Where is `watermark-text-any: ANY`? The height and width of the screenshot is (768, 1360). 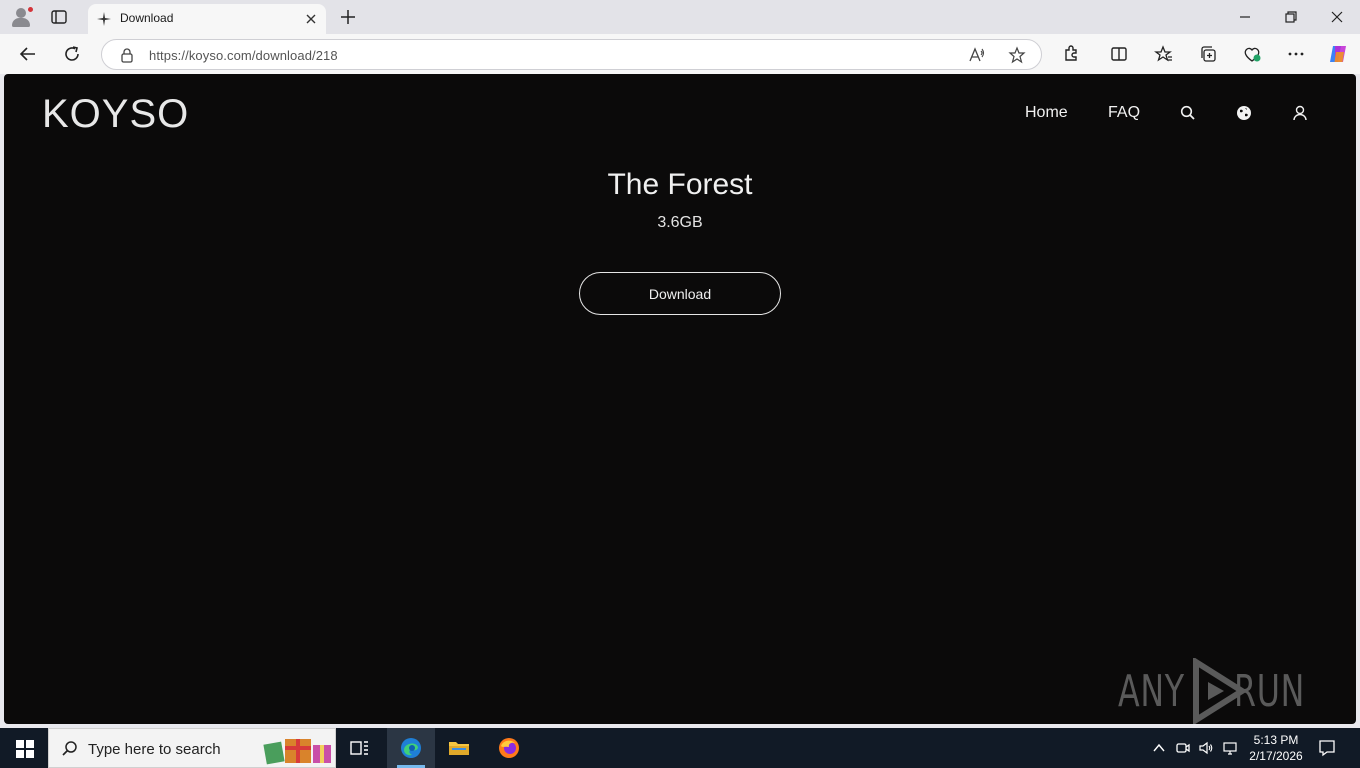 watermark-text-any: ANY is located at coordinates (1151, 691).